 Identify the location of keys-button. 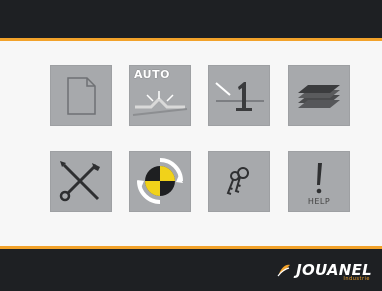
(239, 181).